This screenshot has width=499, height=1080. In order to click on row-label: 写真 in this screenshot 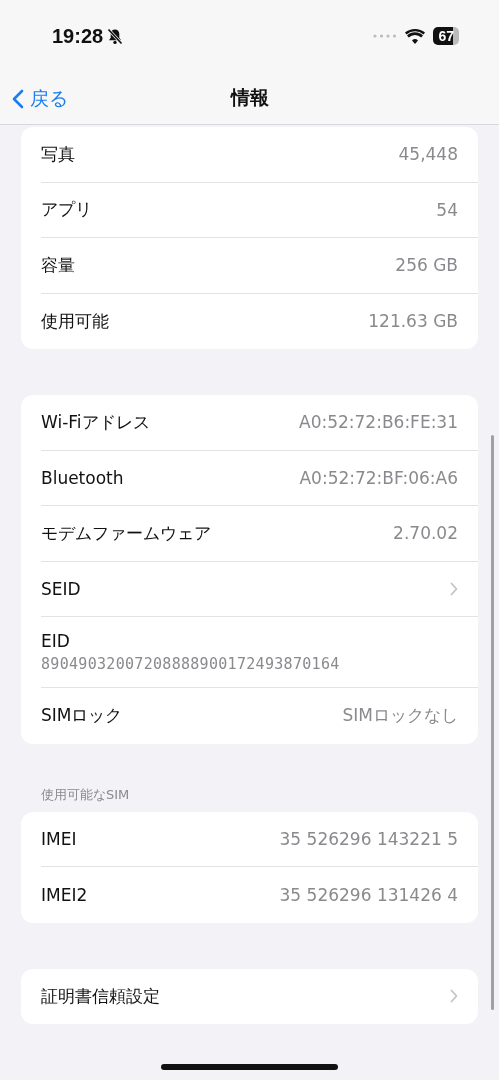, I will do `click(58, 154)`.